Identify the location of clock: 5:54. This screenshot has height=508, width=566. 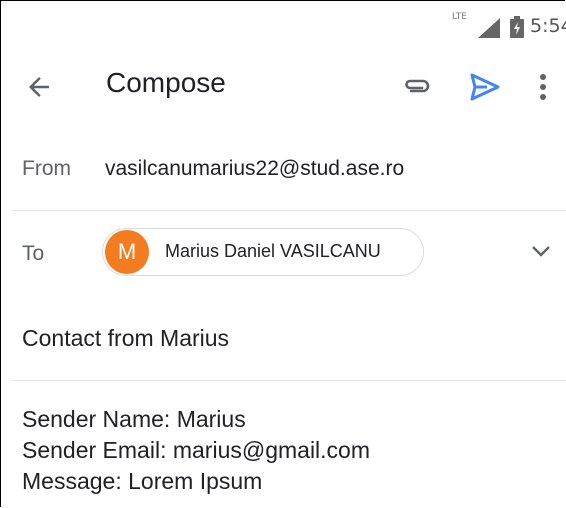
(548, 26).